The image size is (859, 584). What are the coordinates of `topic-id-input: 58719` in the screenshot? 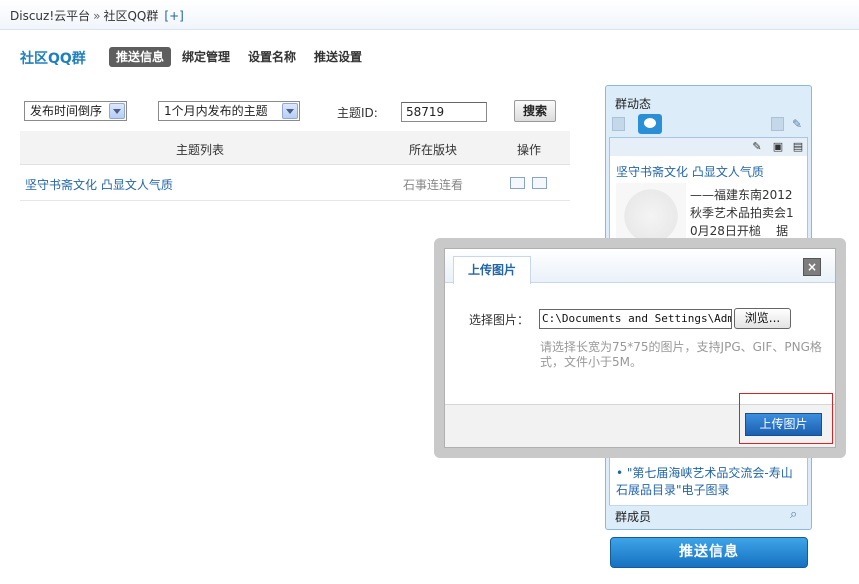 It's located at (444, 112).